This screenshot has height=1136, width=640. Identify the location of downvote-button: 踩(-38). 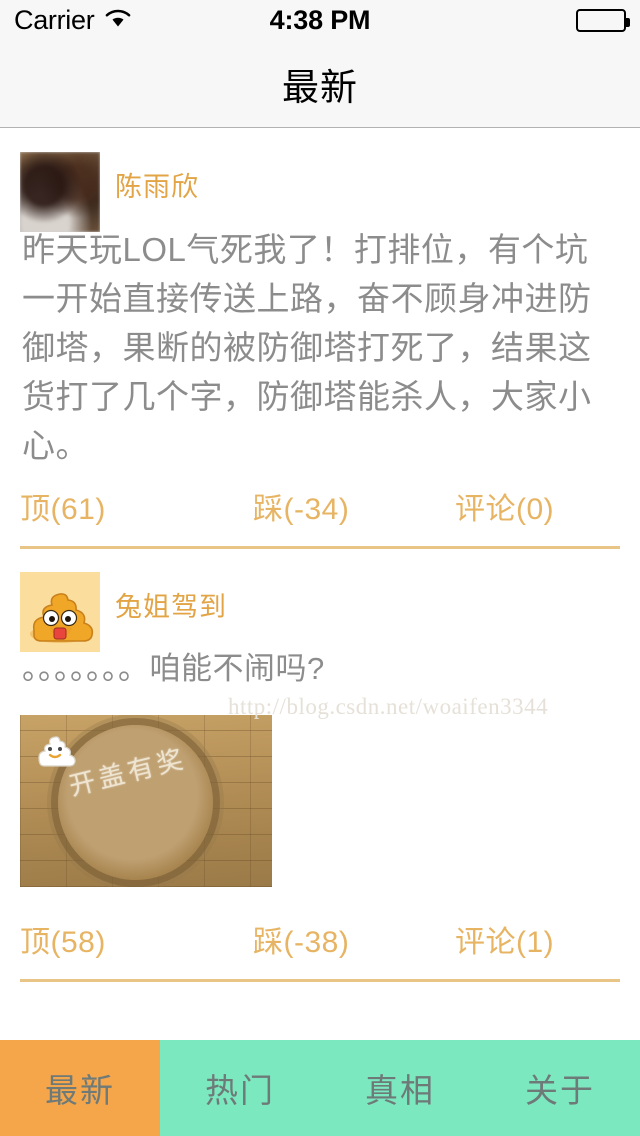
(301, 939).